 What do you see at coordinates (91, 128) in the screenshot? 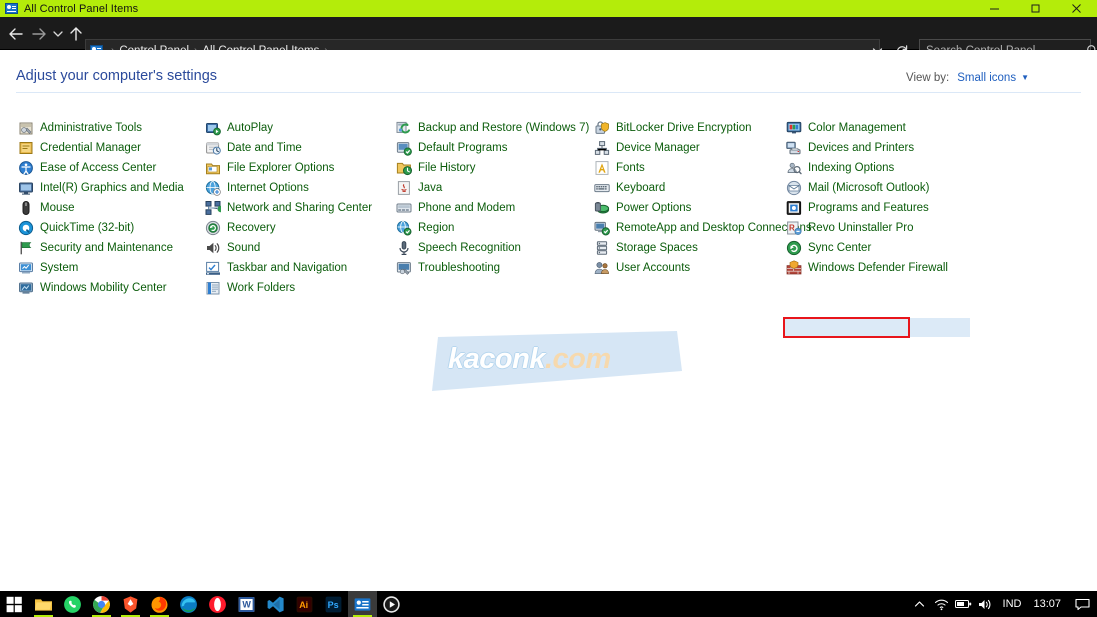
I see `control-panel-item-label: Administrative Tools` at bounding box center [91, 128].